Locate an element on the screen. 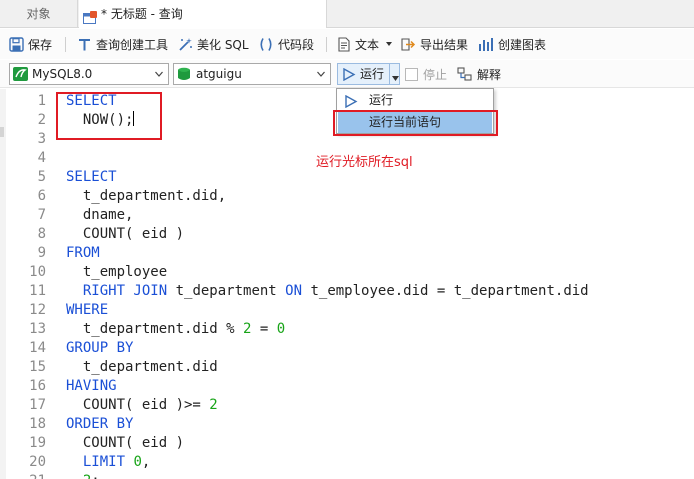 This screenshot has width=694, height=479. code-snippet-icon is located at coordinates (266, 44).